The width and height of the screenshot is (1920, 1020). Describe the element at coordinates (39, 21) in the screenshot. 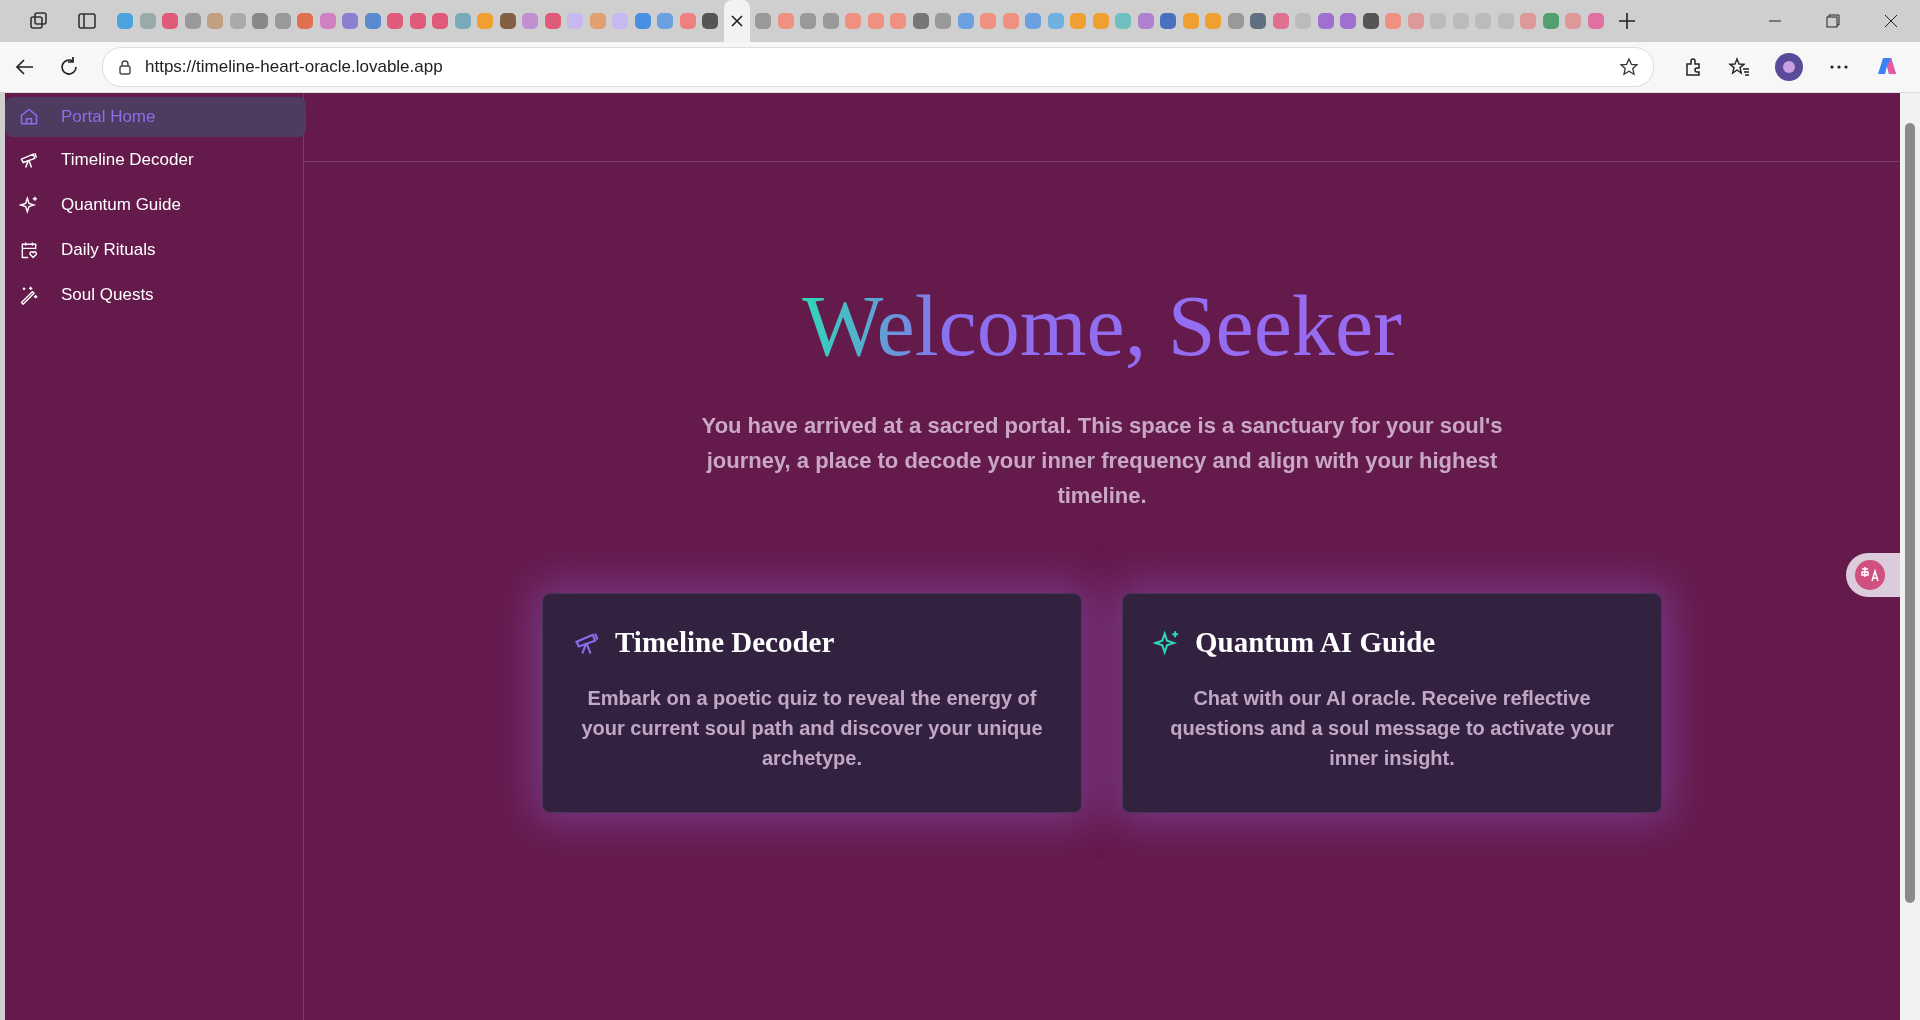

I see `workspaces-icon` at that location.